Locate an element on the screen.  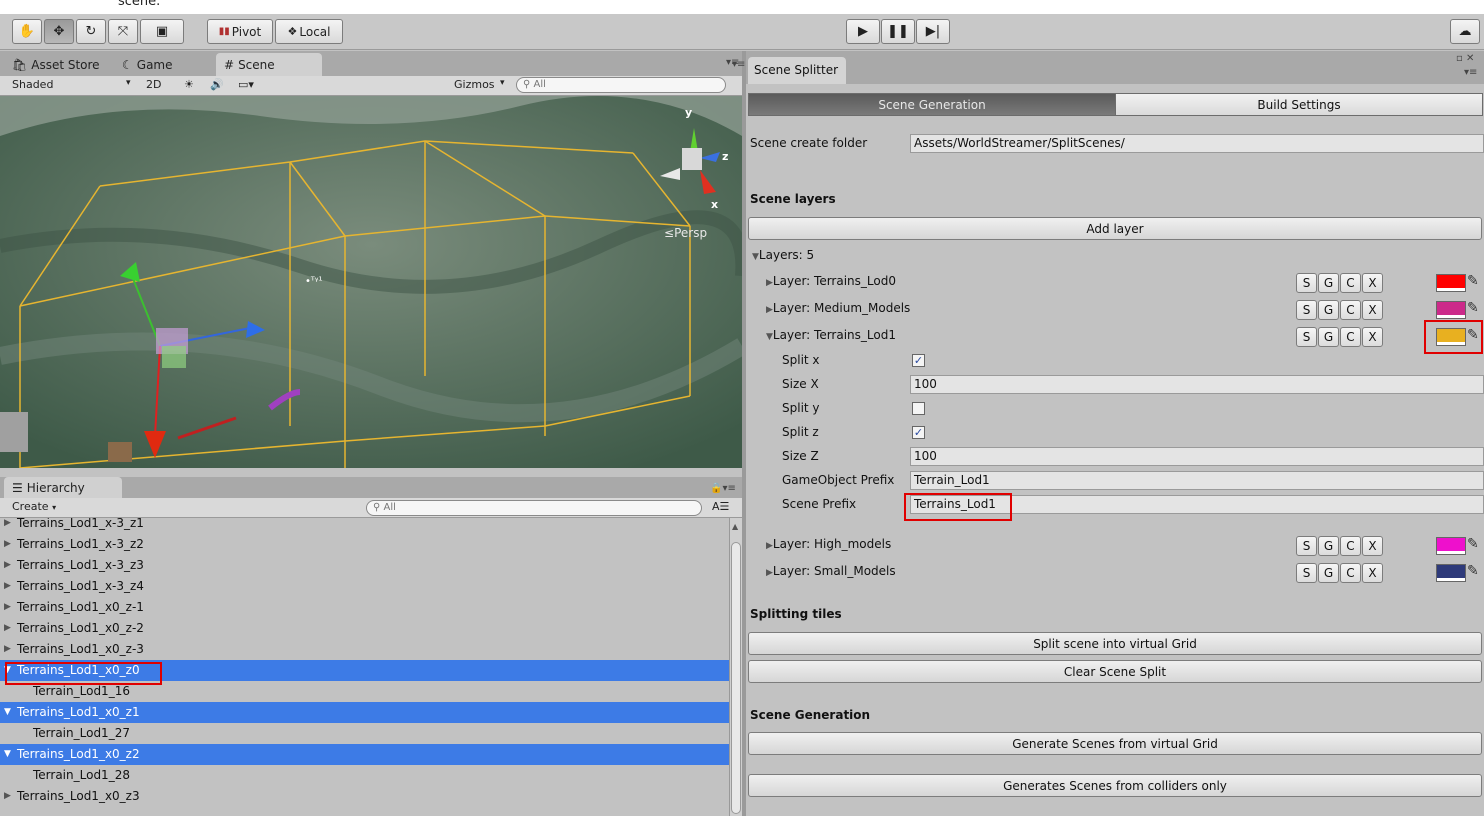
hierarchy-row: ▶ Terrains_Lod1_x0_z-1 is located at coordinates (364, 607).